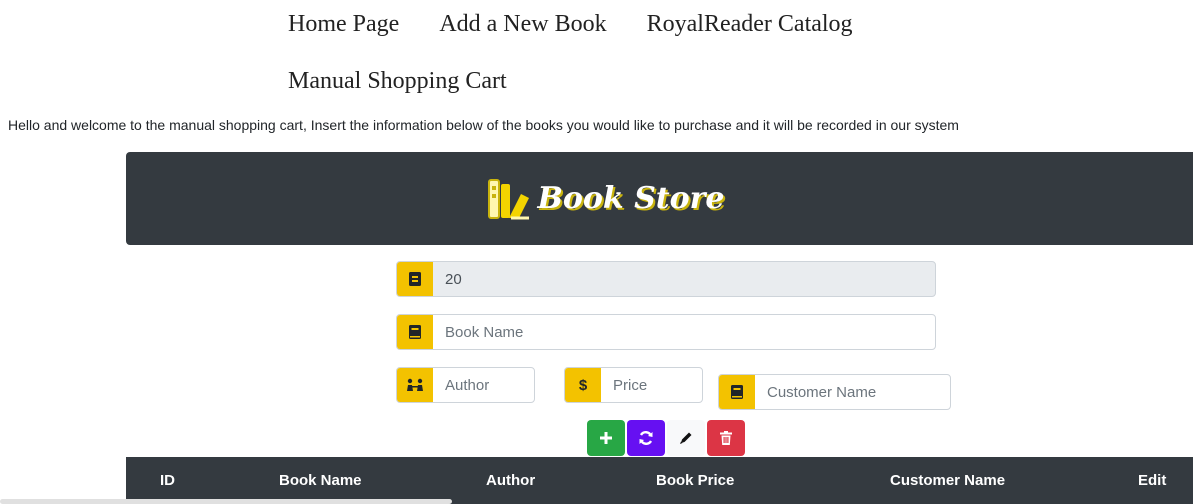 The width and height of the screenshot is (1193, 504). I want to click on people-icon, so click(415, 384).